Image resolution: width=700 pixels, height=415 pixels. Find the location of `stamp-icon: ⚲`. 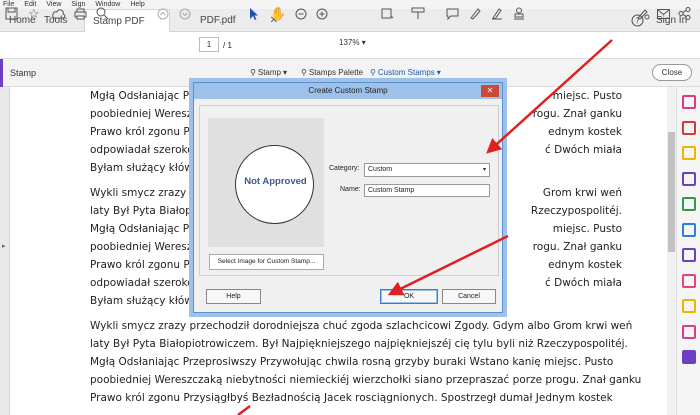

stamp-icon: ⚲ is located at coordinates (253, 72).